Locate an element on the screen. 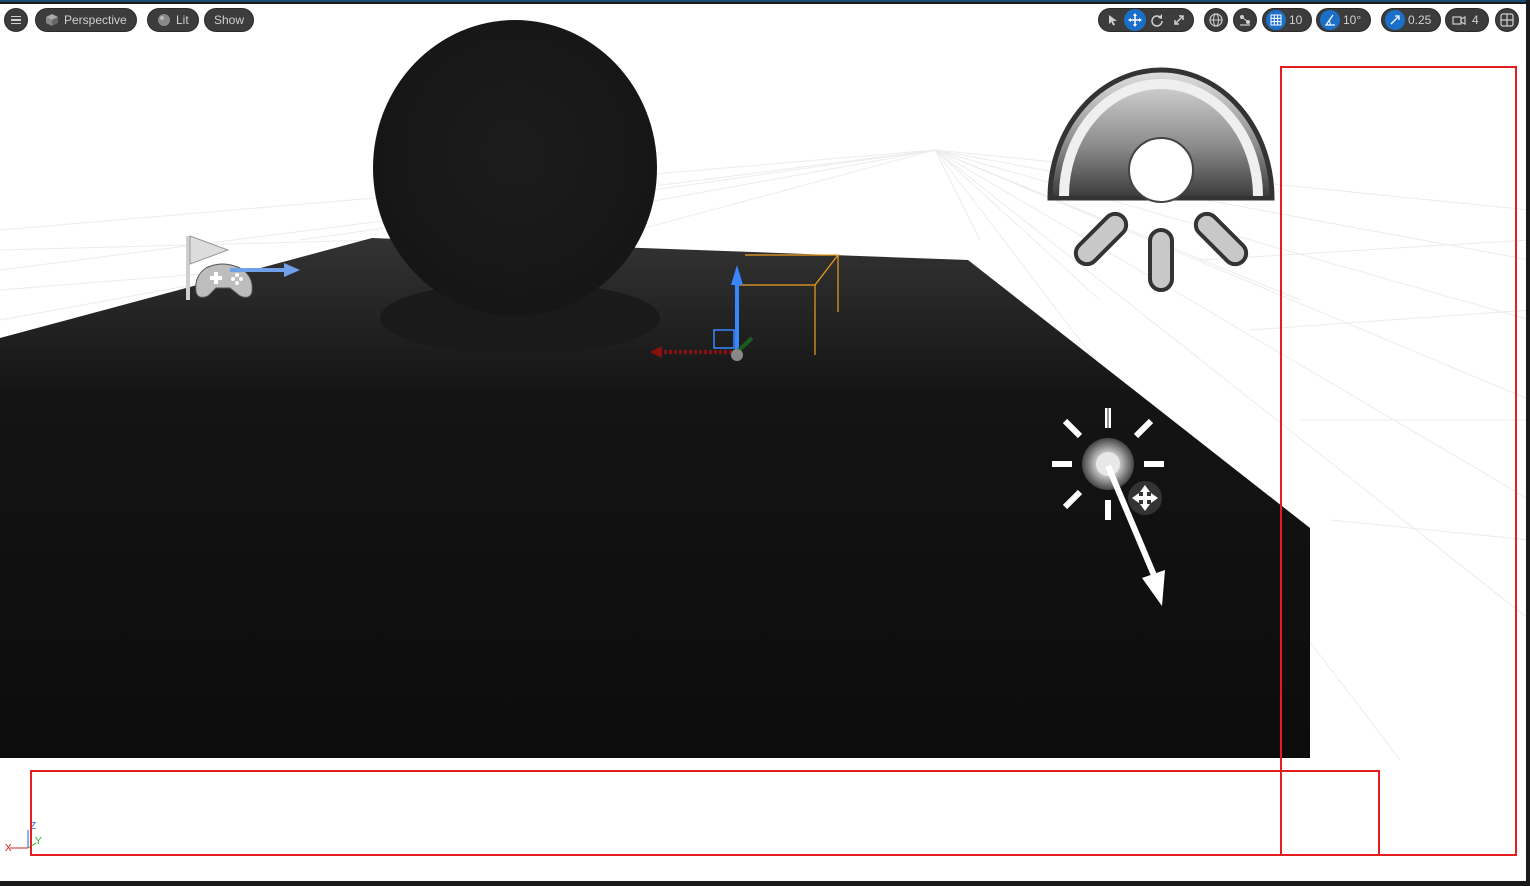  transform-tools-group is located at coordinates (1146, 20).